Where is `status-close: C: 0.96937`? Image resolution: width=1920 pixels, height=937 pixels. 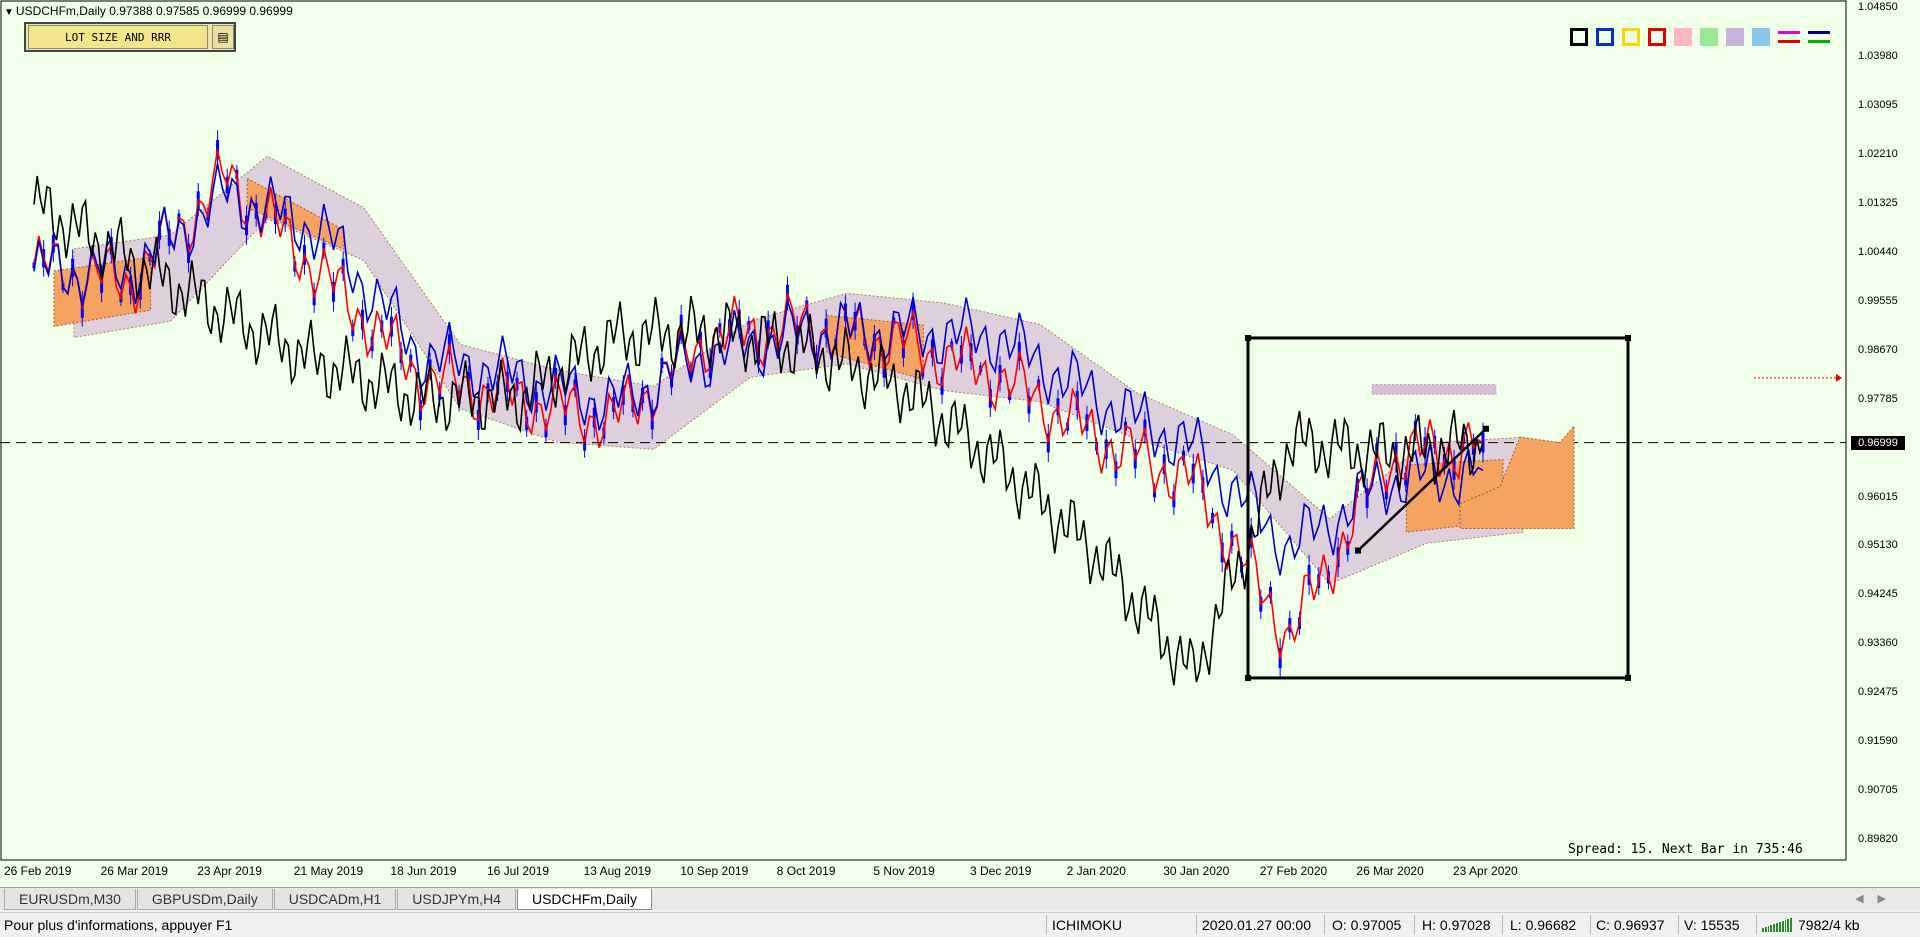
status-close: C: 0.96937 is located at coordinates (1630, 925).